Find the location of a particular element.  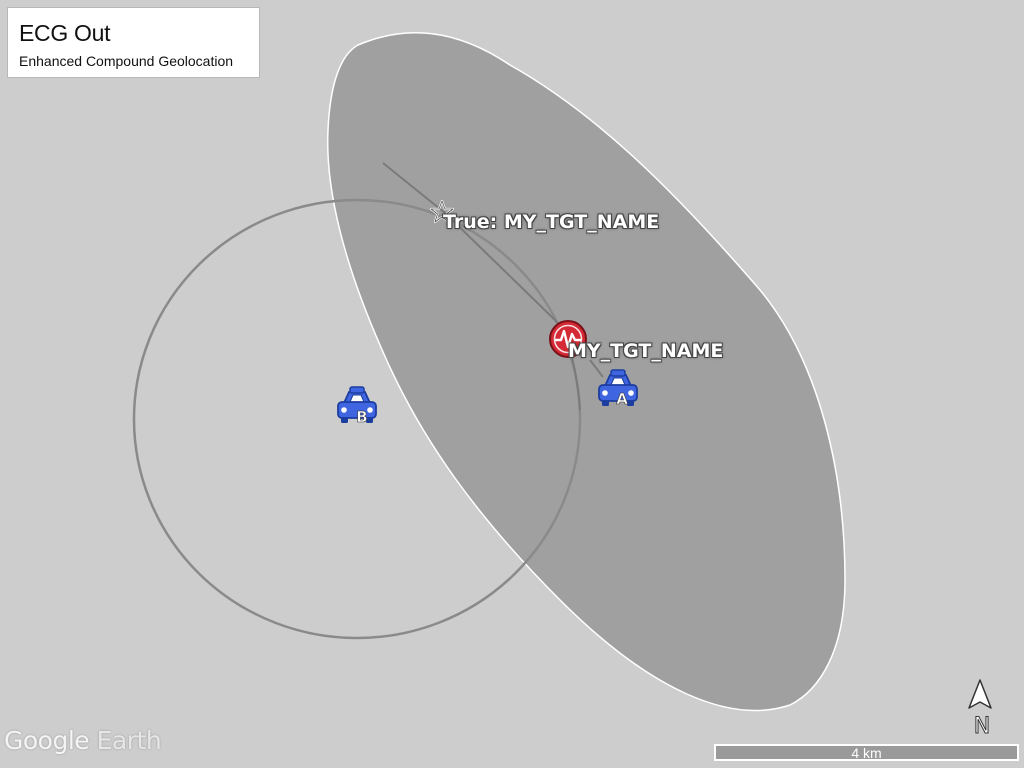

watermark-part1: Google is located at coordinates (47, 740).